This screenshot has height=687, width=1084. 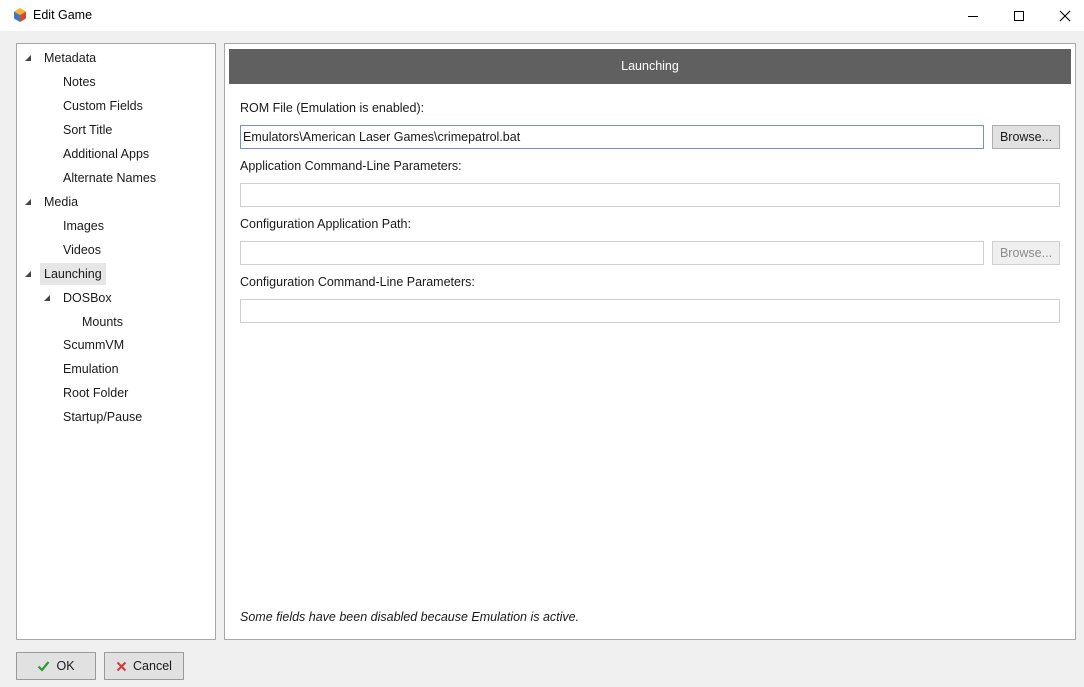 What do you see at coordinates (73, 274) in the screenshot?
I see `tree-item-launching: Launching` at bounding box center [73, 274].